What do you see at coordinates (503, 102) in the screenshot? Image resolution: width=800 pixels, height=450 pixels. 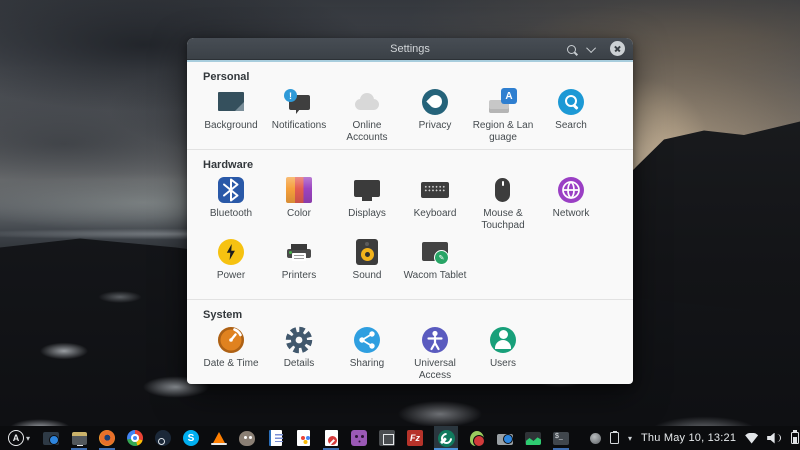 I see `region-language-icon` at bounding box center [503, 102].